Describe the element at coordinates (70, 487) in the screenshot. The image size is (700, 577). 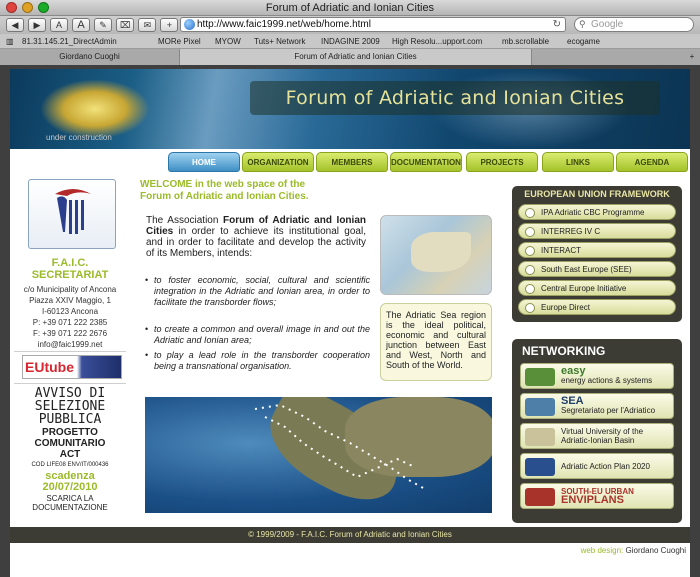
I see `deadline-date: 20/07/2010` at that location.